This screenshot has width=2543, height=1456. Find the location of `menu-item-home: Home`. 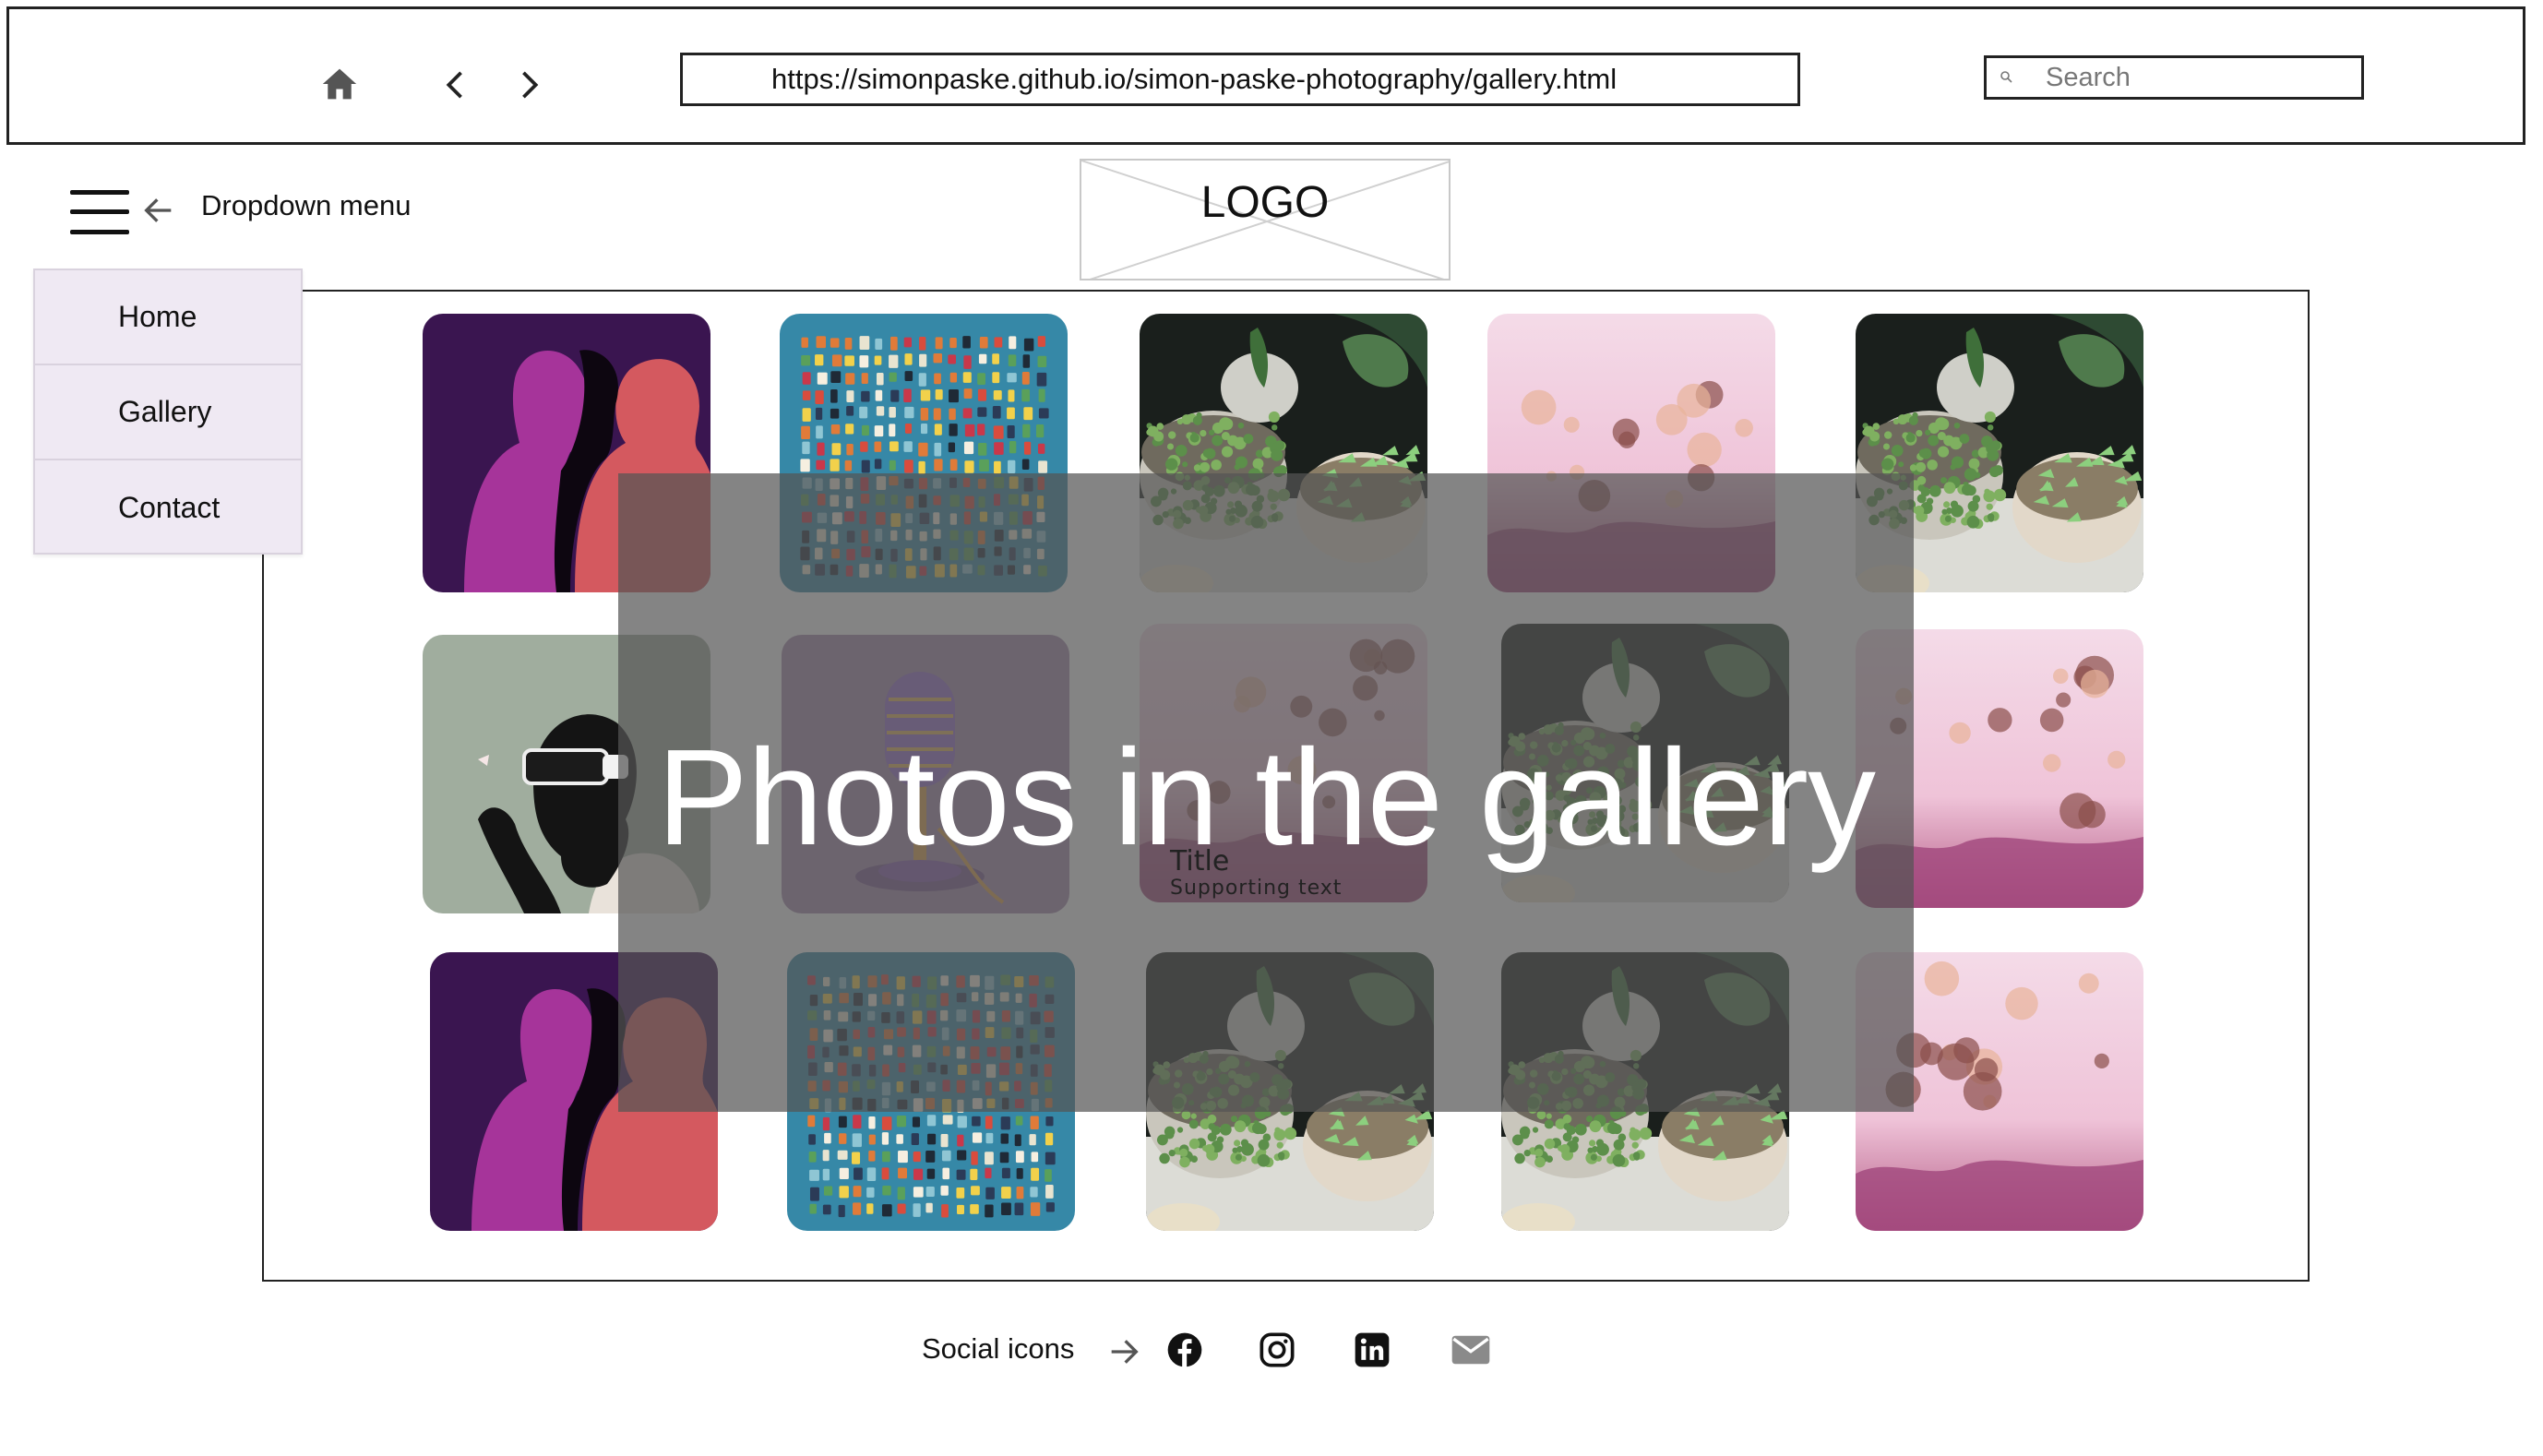

menu-item-home: Home is located at coordinates (168, 317).